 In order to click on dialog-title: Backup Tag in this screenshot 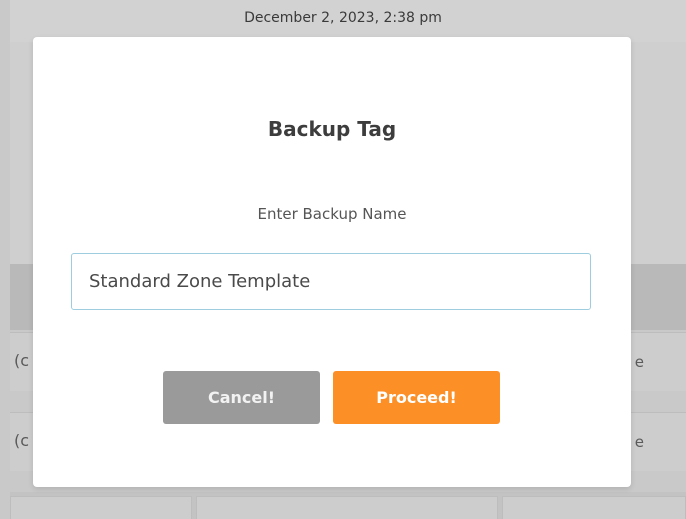, I will do `click(332, 129)`.